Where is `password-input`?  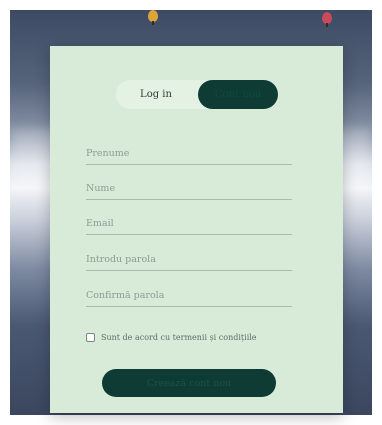
password-input is located at coordinates (189, 259).